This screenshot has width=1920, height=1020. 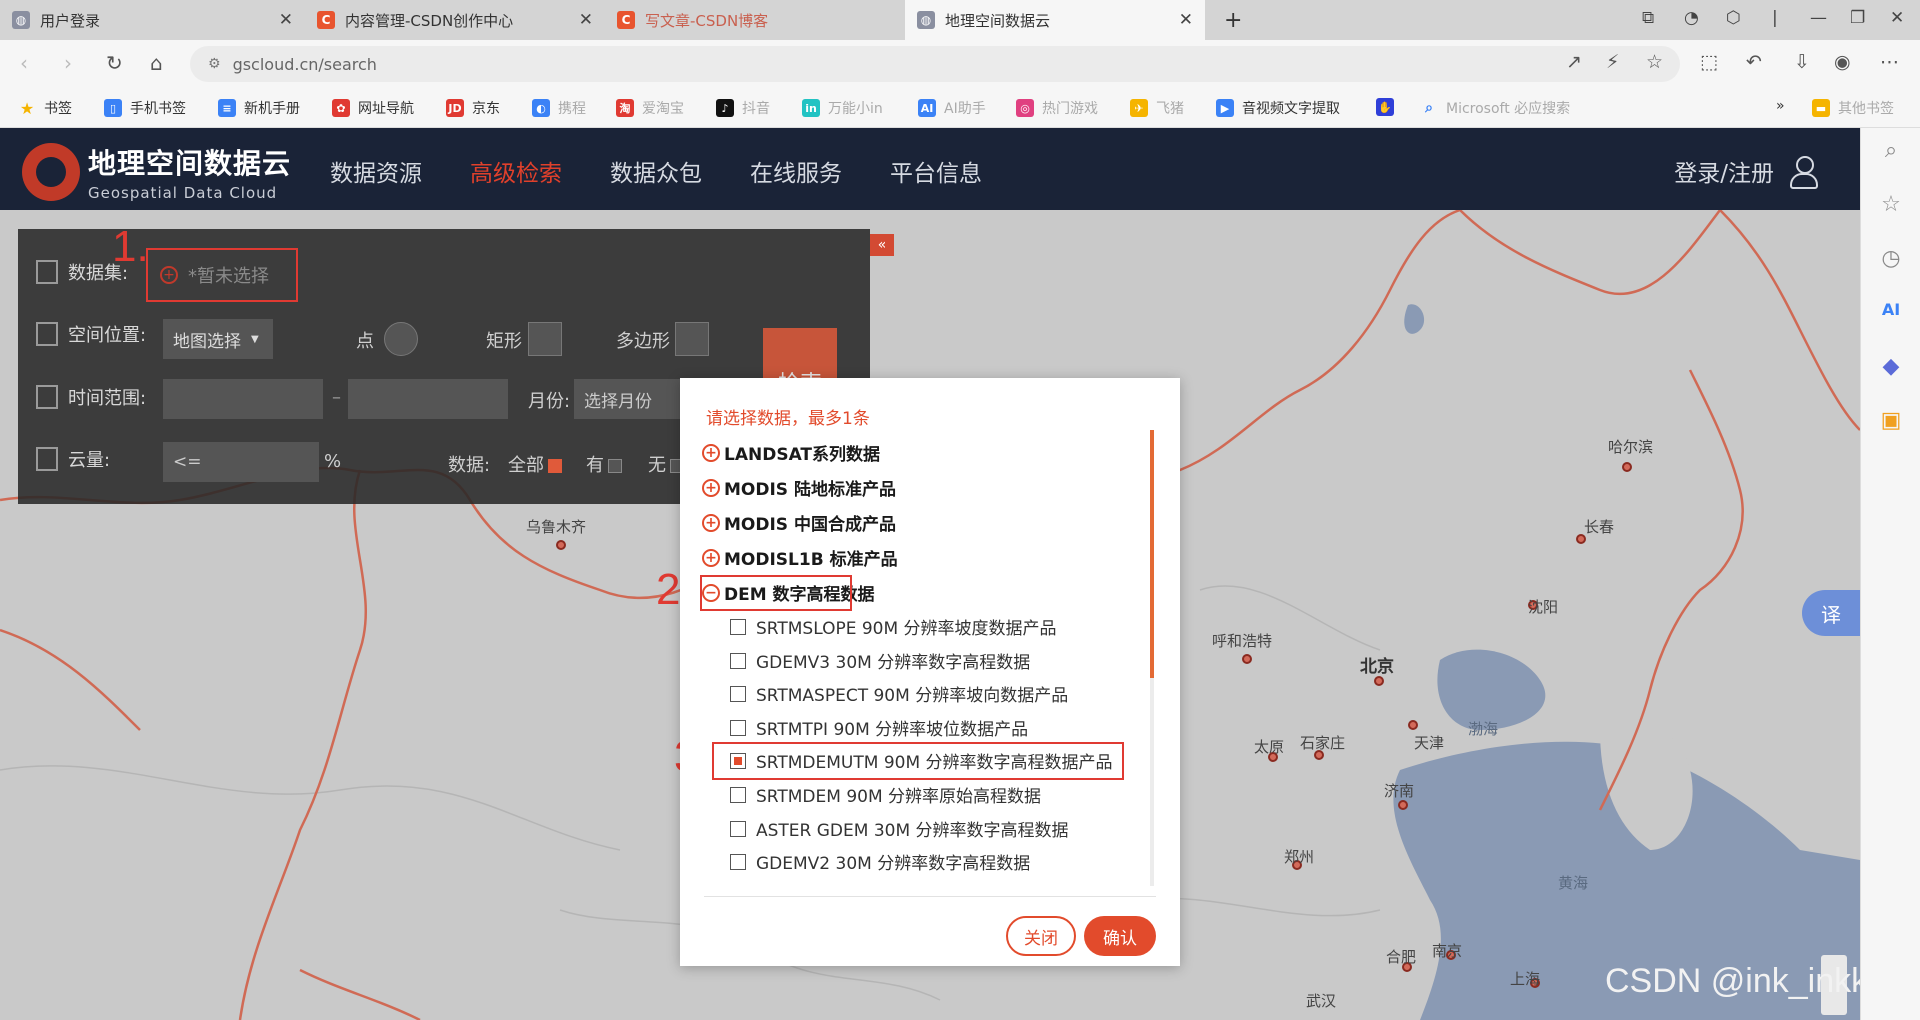 What do you see at coordinates (893, 864) in the screenshot?
I see `item-label: GDEMV2 30M 分辨率数字高程数据` at bounding box center [893, 864].